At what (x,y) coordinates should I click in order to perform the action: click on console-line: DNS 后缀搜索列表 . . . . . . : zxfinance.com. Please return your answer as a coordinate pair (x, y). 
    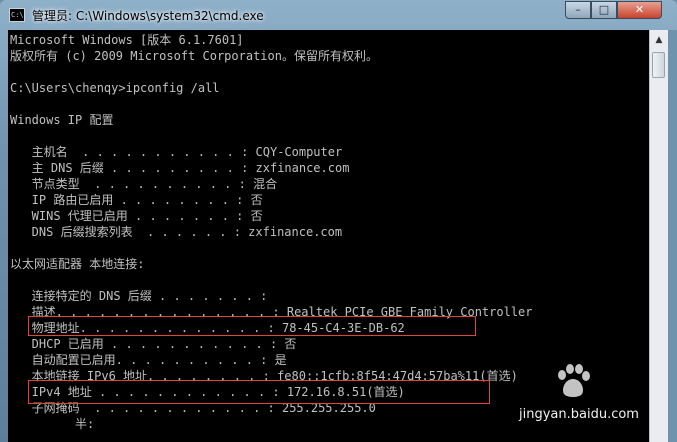
    Looking at the image, I should click on (176, 232).